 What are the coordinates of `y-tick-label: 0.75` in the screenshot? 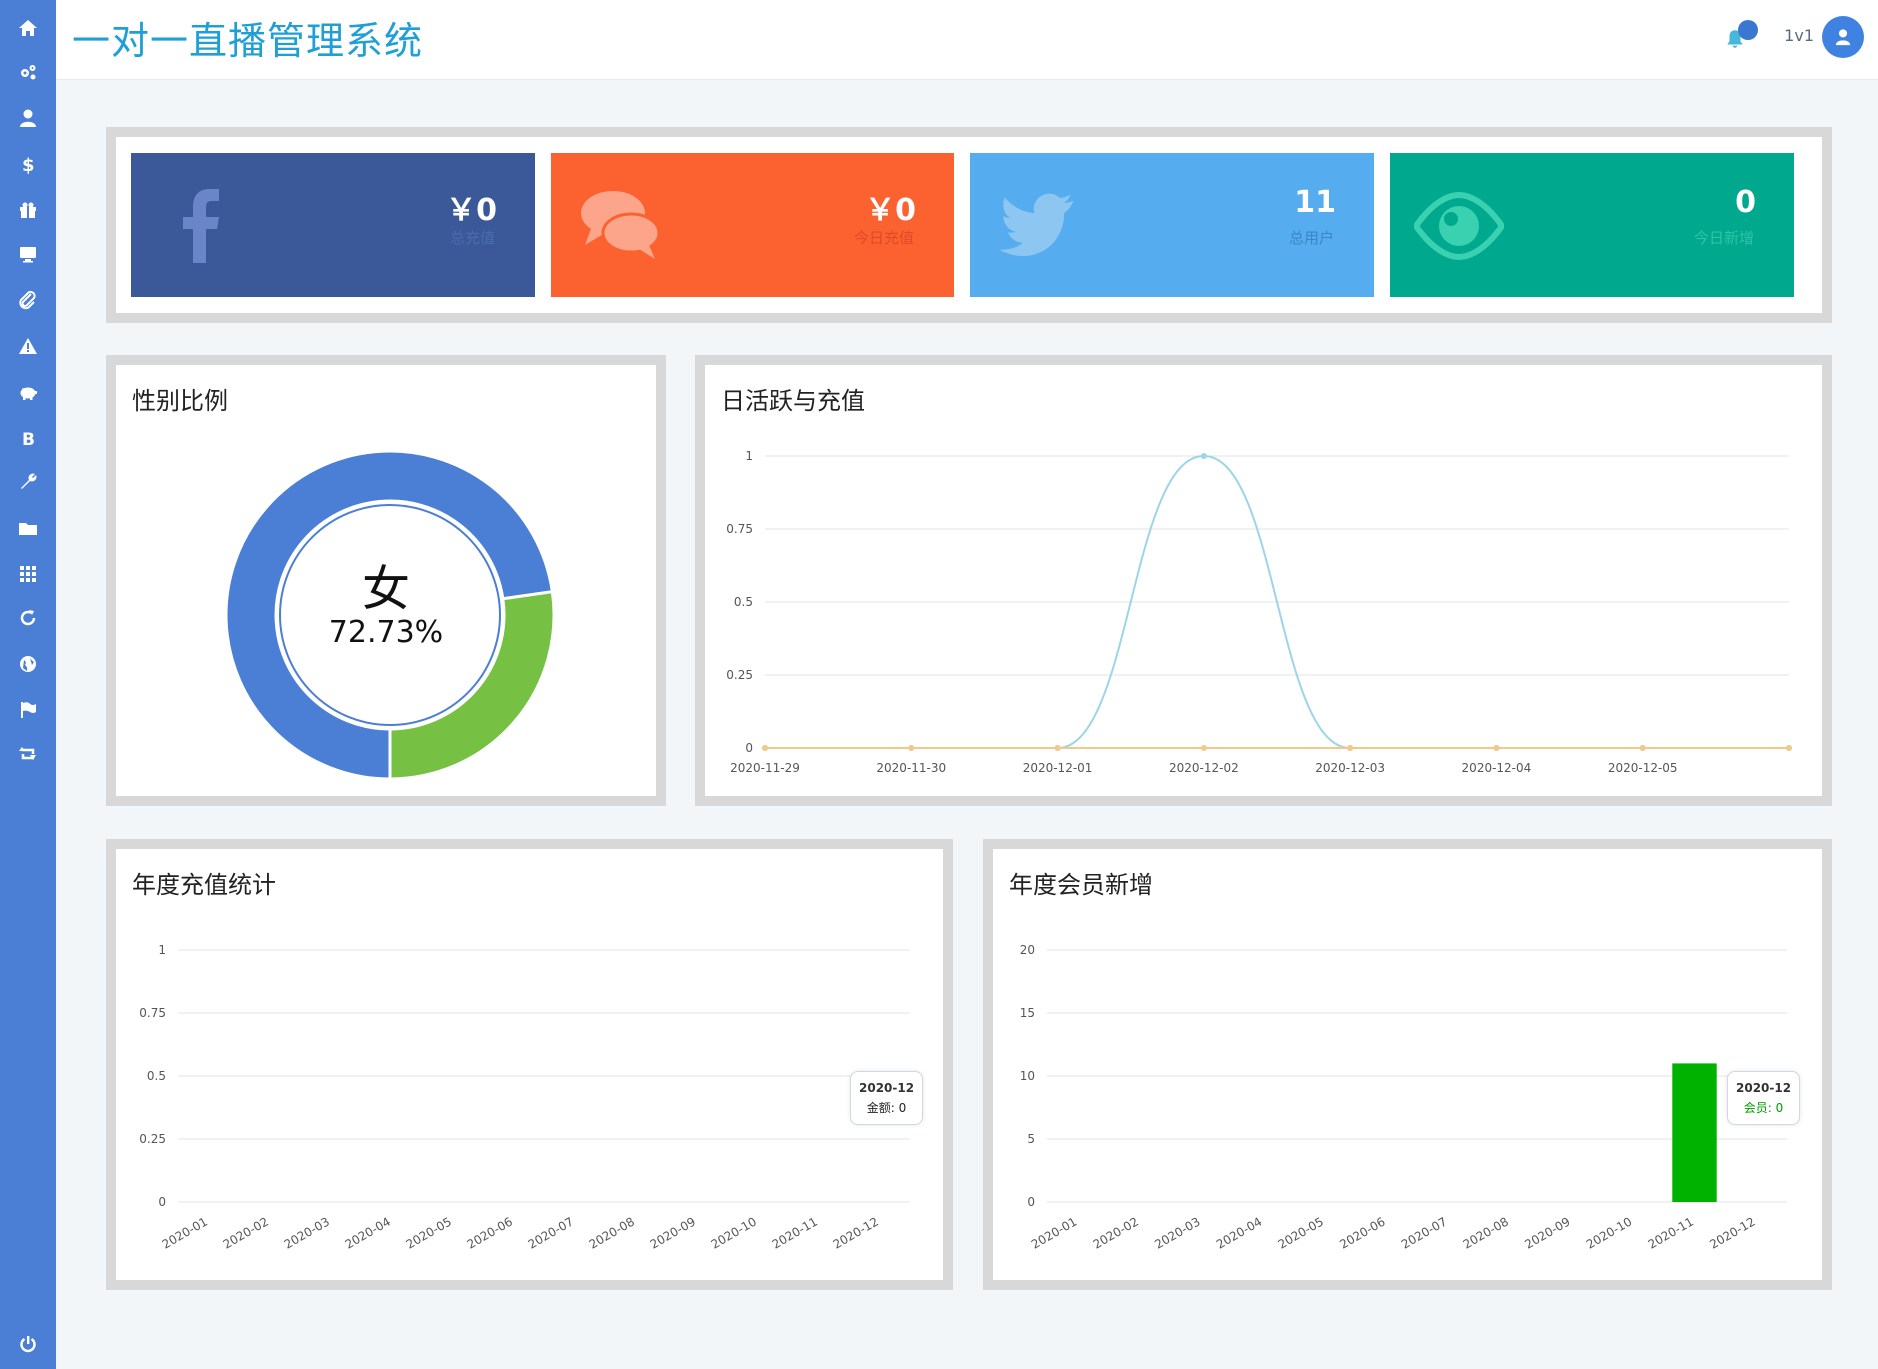 It's located at (739, 529).